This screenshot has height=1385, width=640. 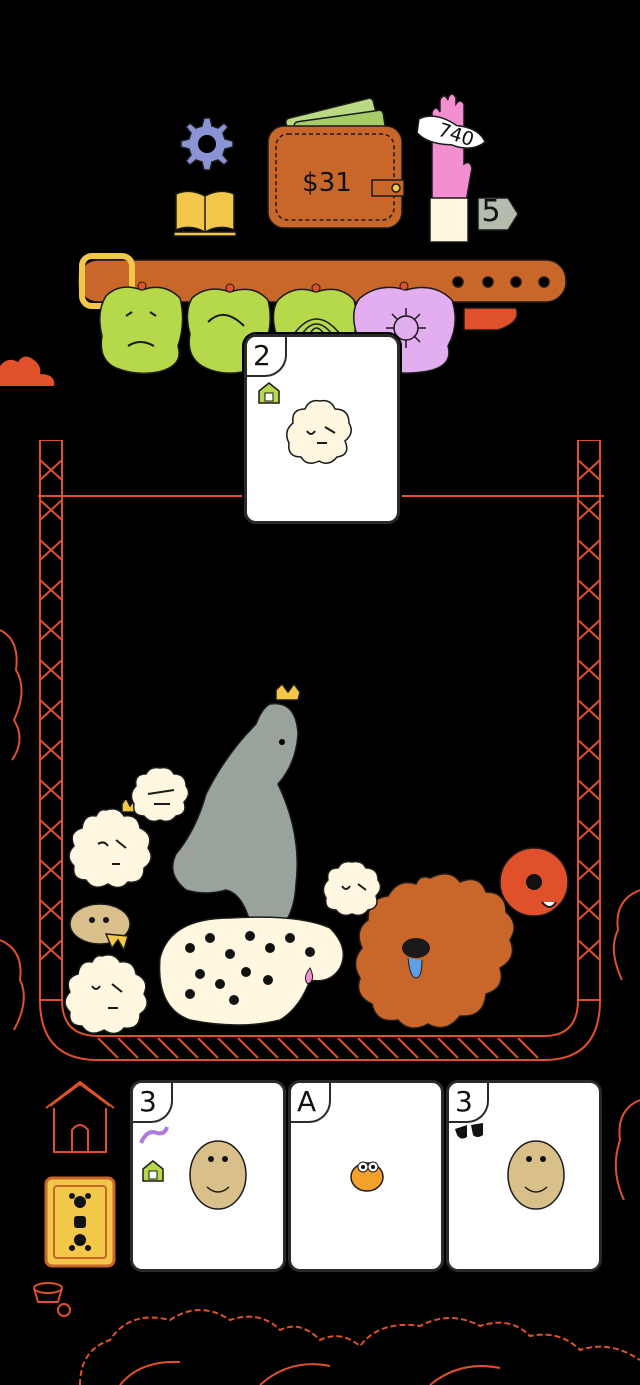 I want to click on dalmatian-dog, so click(x=250, y=968).